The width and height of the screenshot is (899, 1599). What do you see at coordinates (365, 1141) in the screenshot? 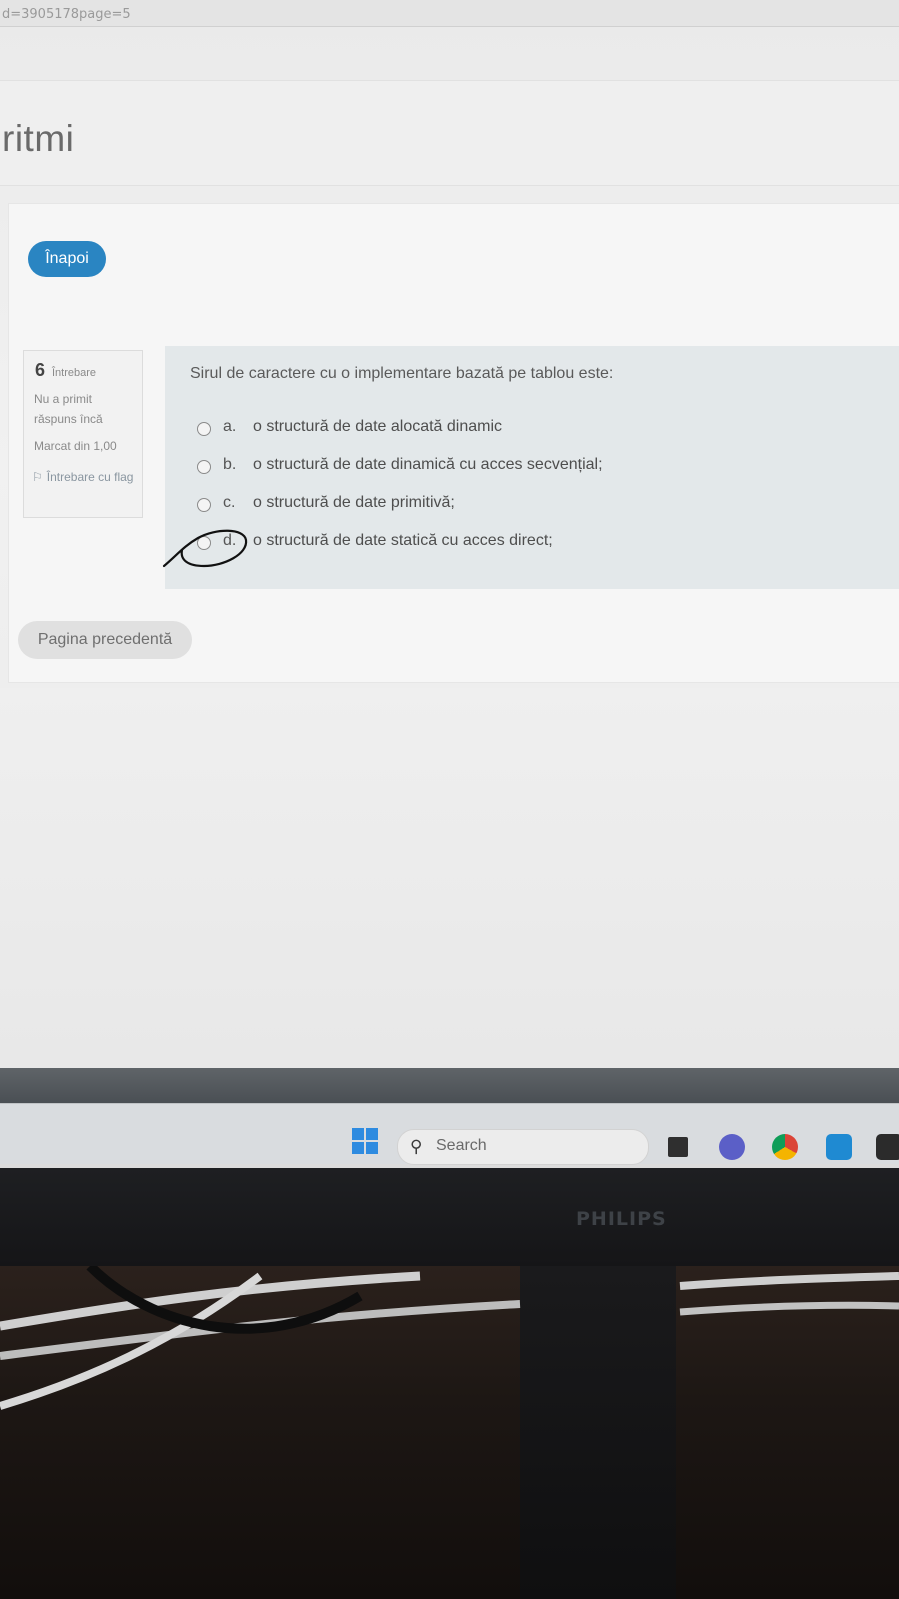
I see `windows-start-icon` at bounding box center [365, 1141].